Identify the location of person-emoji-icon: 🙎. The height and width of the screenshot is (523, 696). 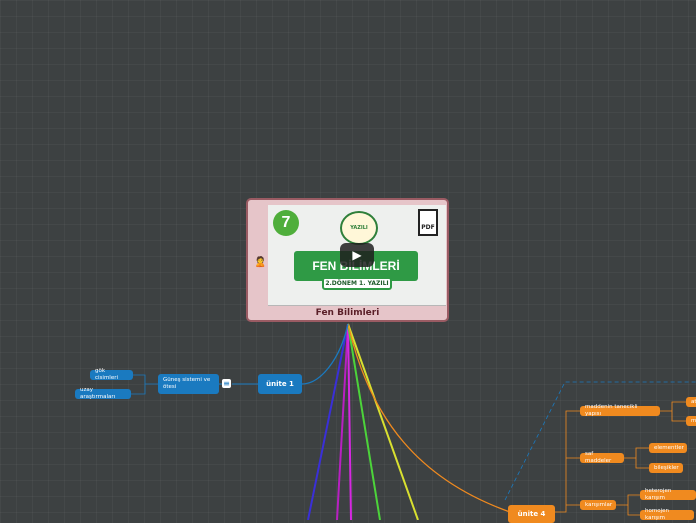
(260, 262).